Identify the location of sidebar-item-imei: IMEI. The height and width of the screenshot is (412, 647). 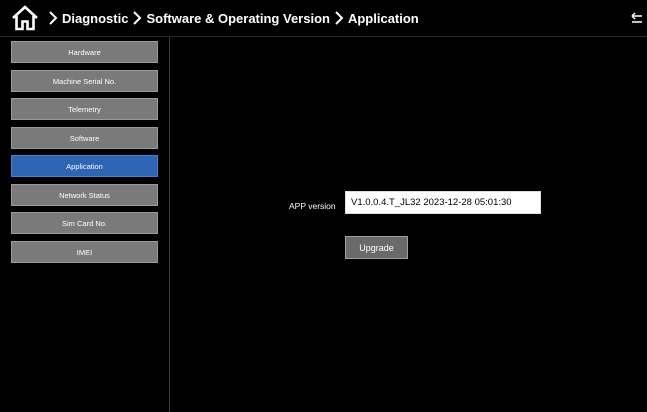
(84, 252).